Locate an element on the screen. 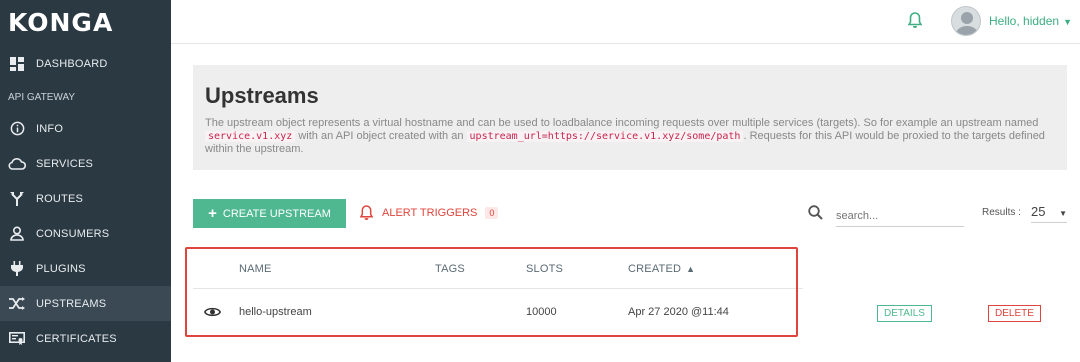  sidebar-item-label: PLUGINS is located at coordinates (61, 268).